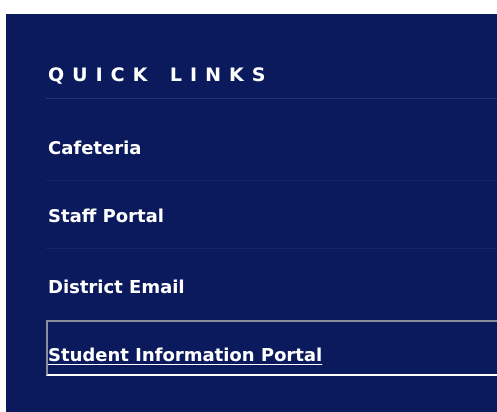  What do you see at coordinates (271, 98) in the screenshot?
I see `heading-divider` at bounding box center [271, 98].